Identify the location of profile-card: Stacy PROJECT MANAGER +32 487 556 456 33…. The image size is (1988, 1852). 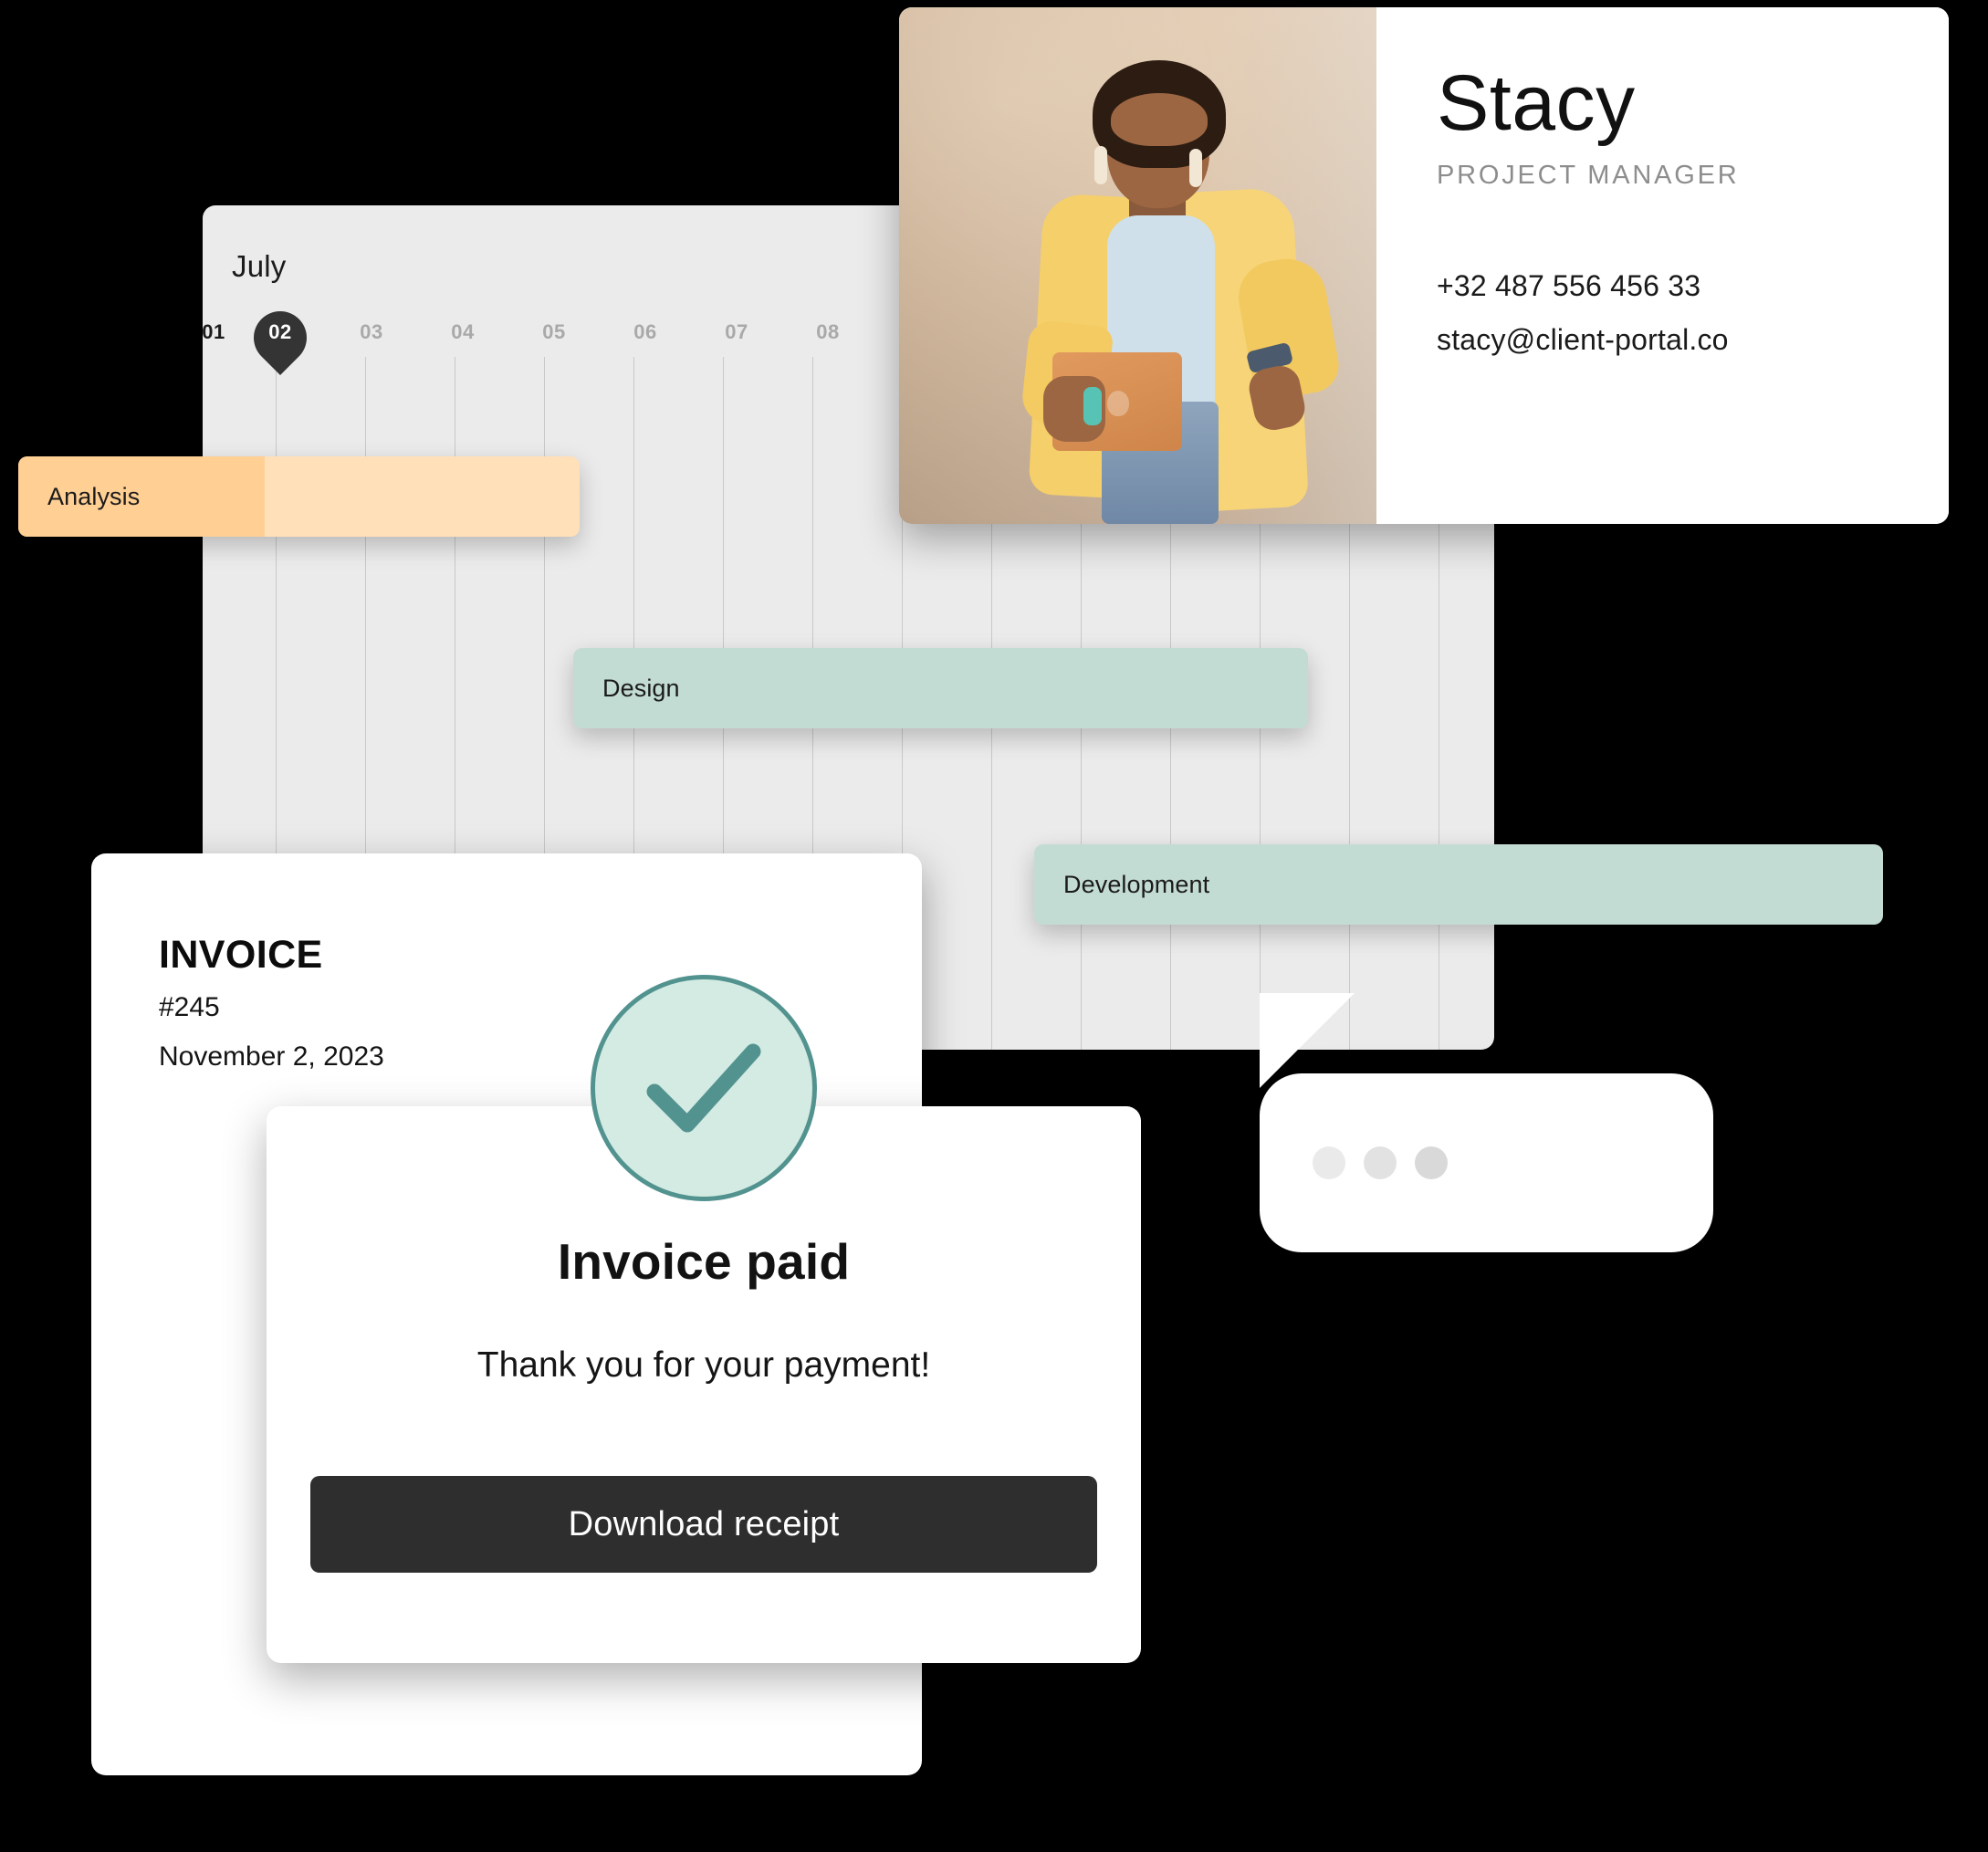
(1424, 265).